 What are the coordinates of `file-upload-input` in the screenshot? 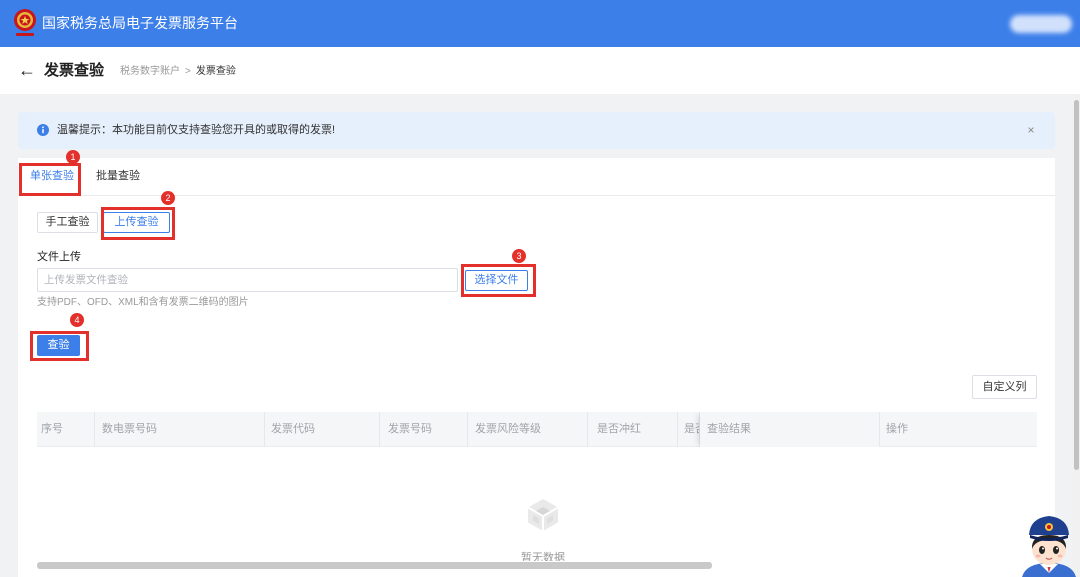 It's located at (247, 280).